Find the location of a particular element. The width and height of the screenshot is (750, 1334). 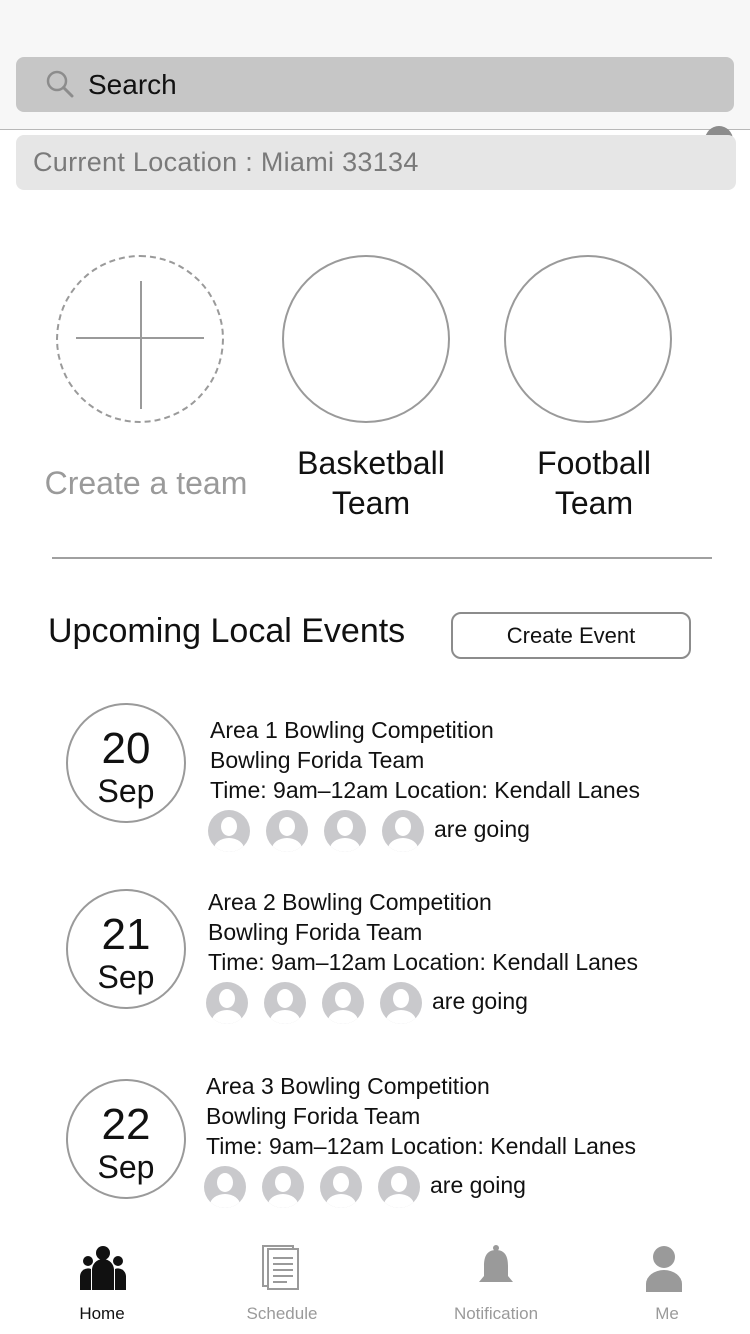

people-icon is located at coordinates (103, 1268).